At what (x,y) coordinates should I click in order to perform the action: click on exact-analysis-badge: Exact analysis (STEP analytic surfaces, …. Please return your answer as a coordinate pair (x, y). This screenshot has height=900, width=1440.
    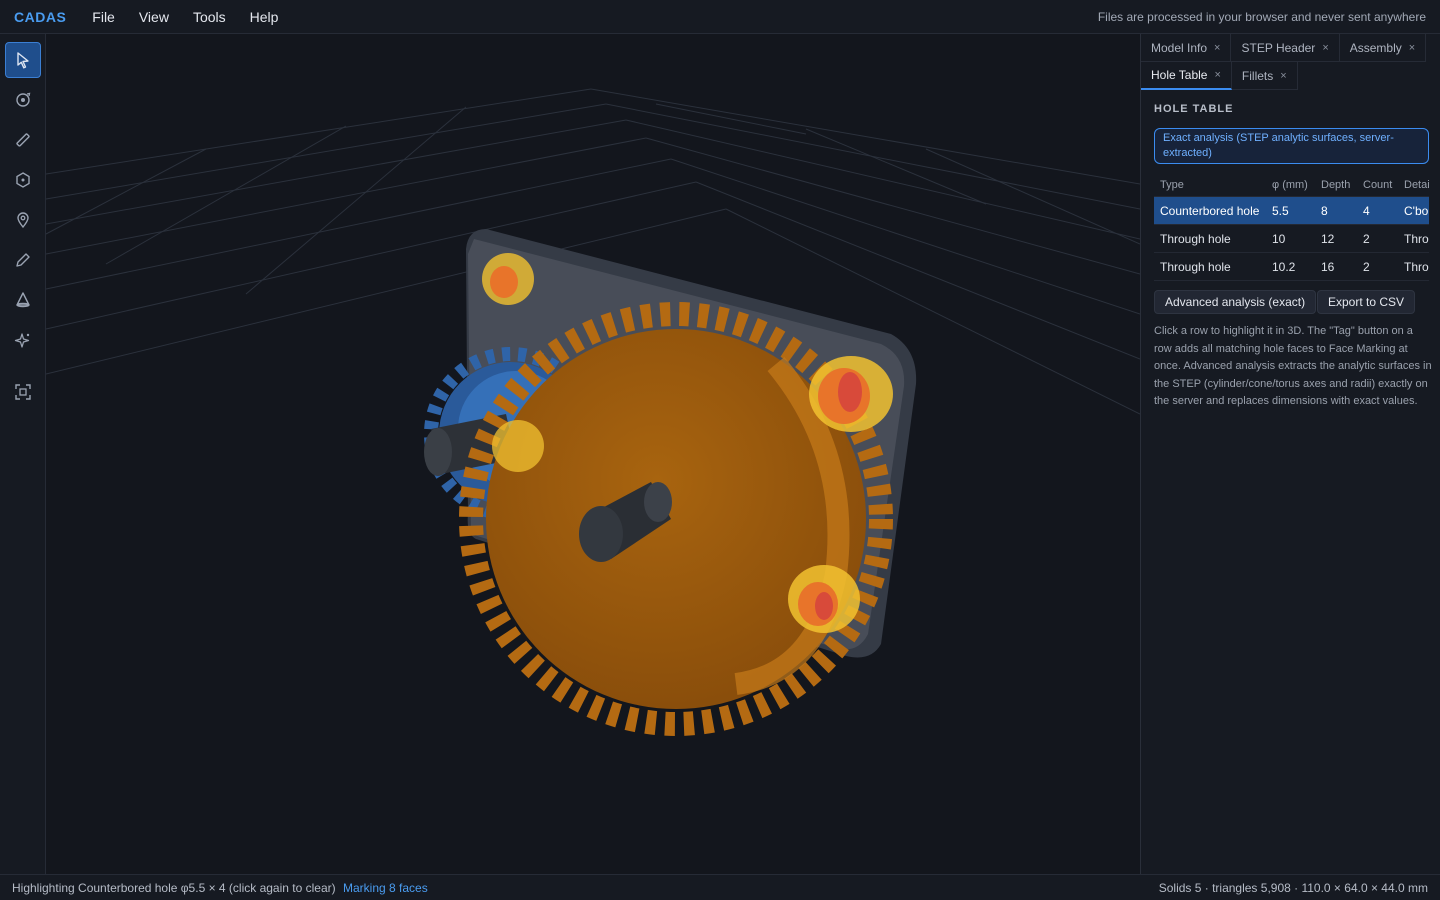
    Looking at the image, I should click on (1291, 146).